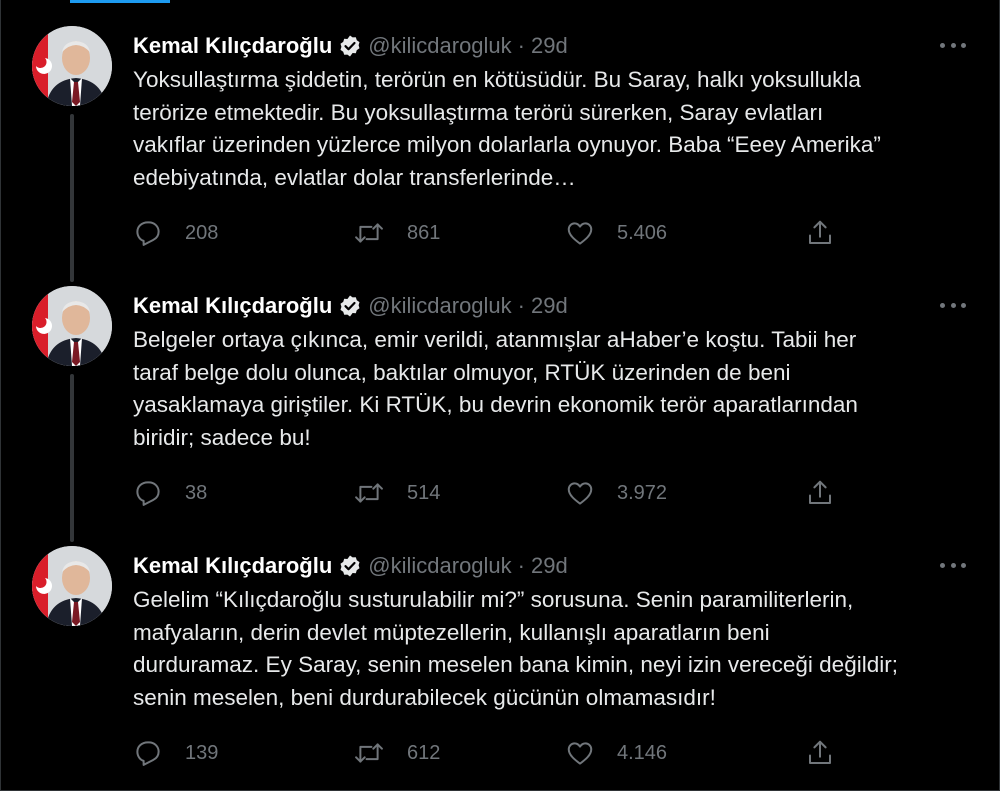 The height and width of the screenshot is (791, 1000). What do you see at coordinates (424, 492) in the screenshot?
I see `retweet-count: 514` at bounding box center [424, 492].